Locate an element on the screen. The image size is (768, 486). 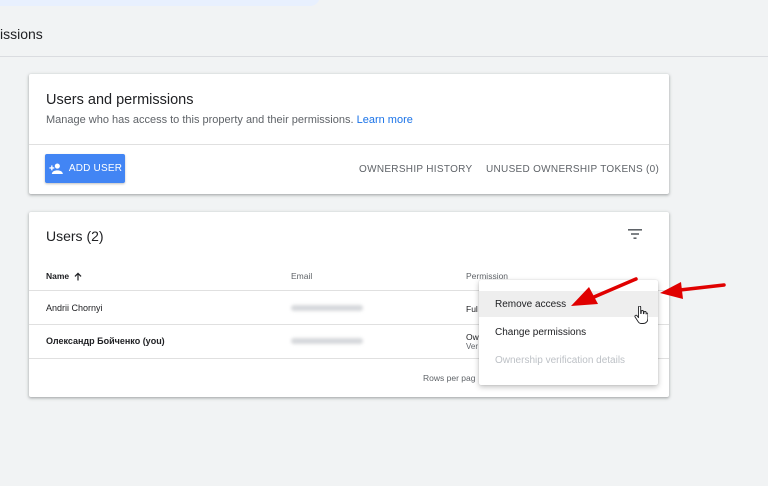
column-header-email: Email is located at coordinates (302, 276).